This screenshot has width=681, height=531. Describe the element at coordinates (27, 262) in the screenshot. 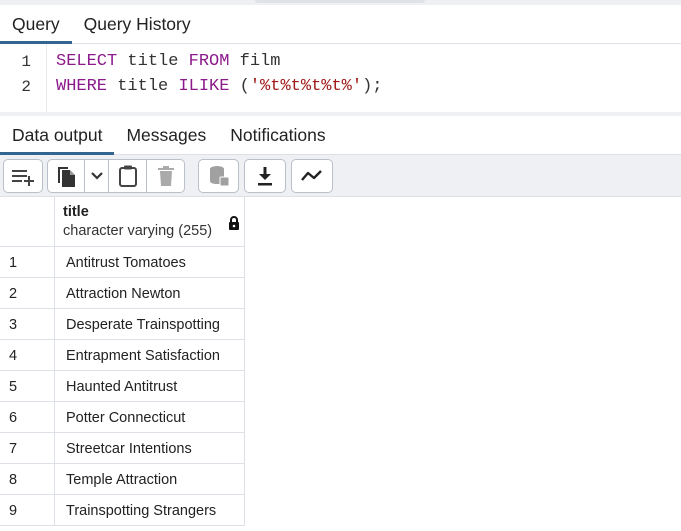

I see `row-number: 1` at that location.